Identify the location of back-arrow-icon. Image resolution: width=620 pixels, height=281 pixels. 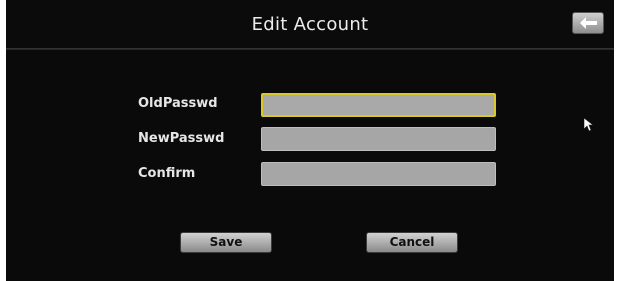
(588, 23).